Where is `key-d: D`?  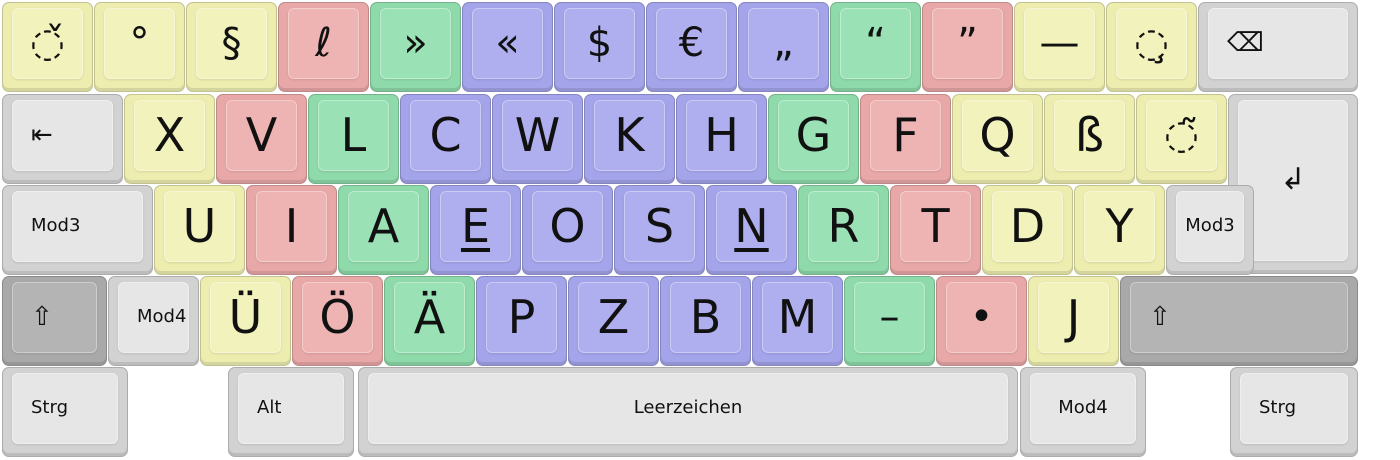 key-d: D is located at coordinates (1027, 230).